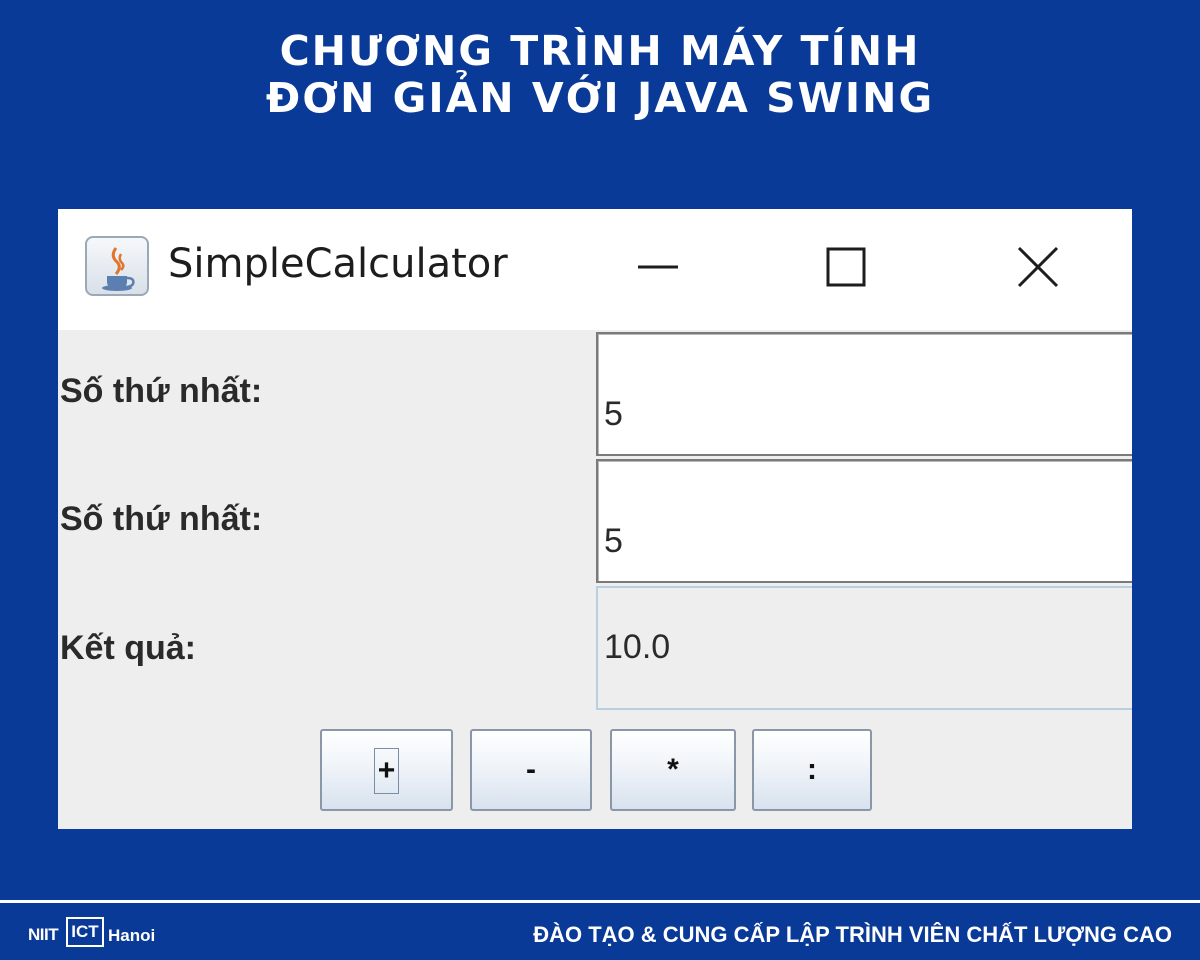 This screenshot has width=1200, height=960. Describe the element at coordinates (812, 770) in the screenshot. I see `divide-button: :` at that location.